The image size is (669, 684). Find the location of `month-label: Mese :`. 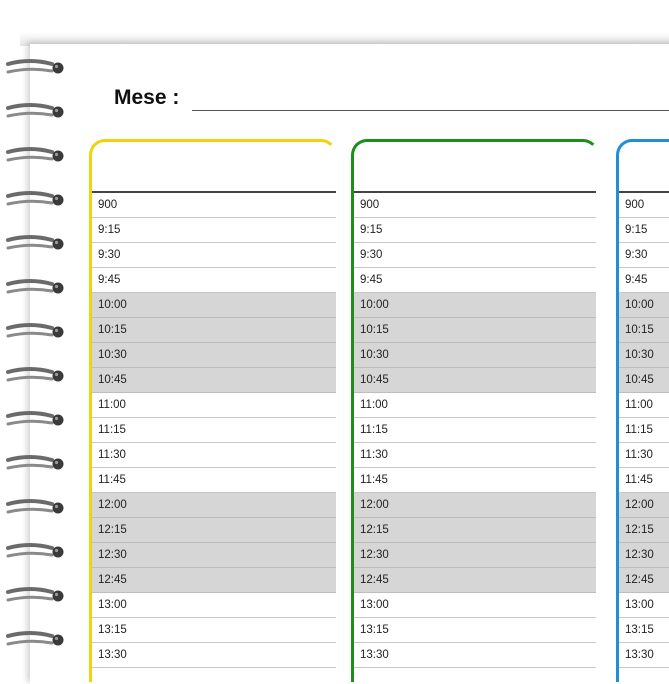

month-label: Mese : is located at coordinates (147, 97).